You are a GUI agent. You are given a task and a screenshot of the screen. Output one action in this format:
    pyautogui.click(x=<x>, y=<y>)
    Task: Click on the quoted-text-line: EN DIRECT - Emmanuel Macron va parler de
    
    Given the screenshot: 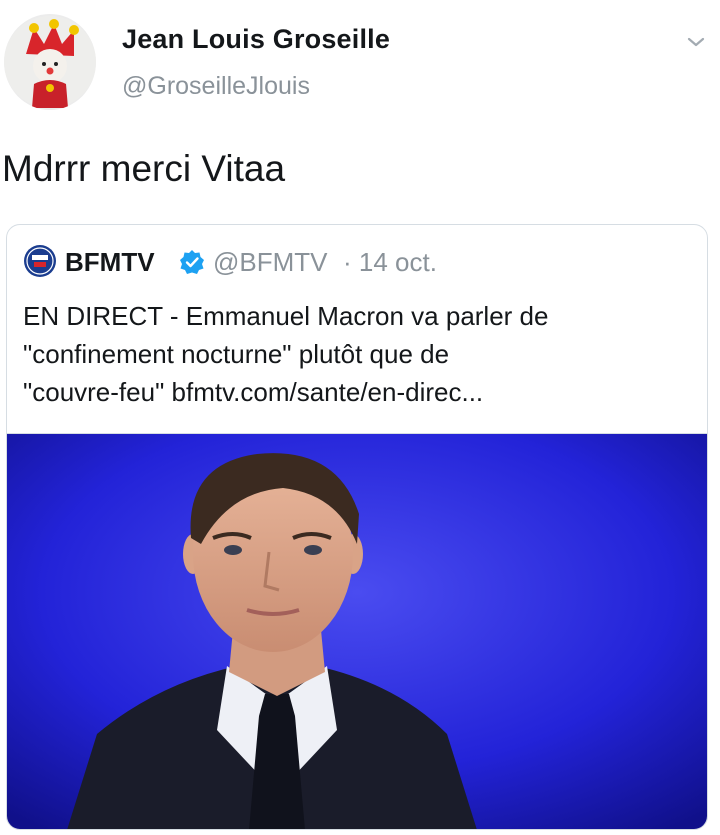 What is the action you would take?
    pyautogui.click(x=286, y=316)
    